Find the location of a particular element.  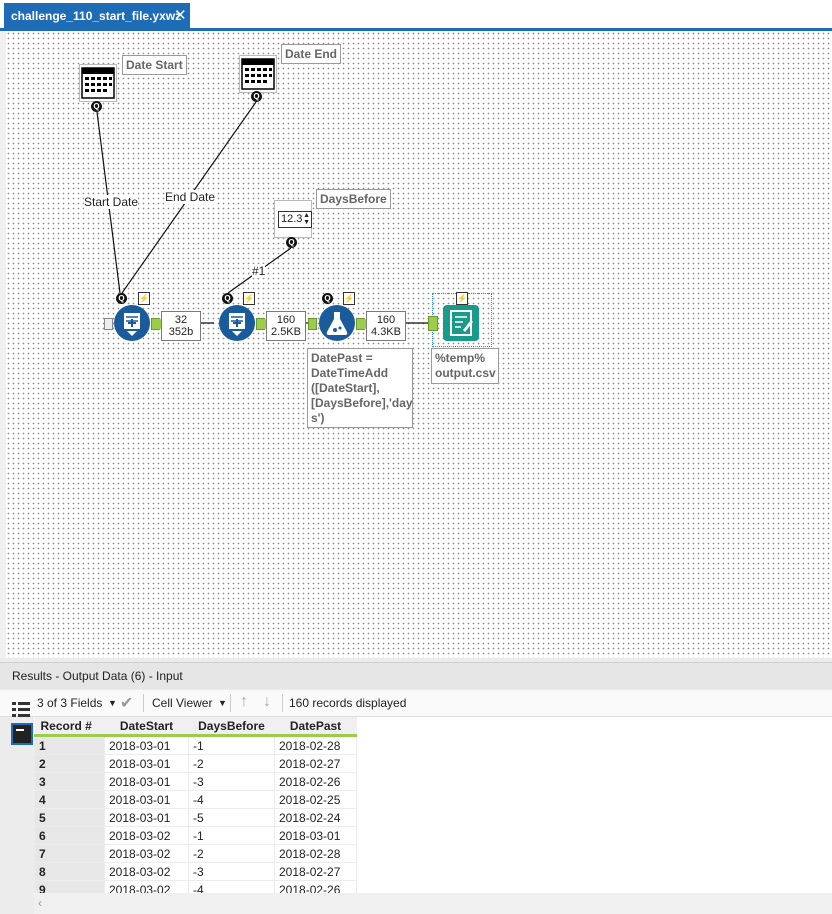

output-line: %temp% is located at coordinates (460, 358).